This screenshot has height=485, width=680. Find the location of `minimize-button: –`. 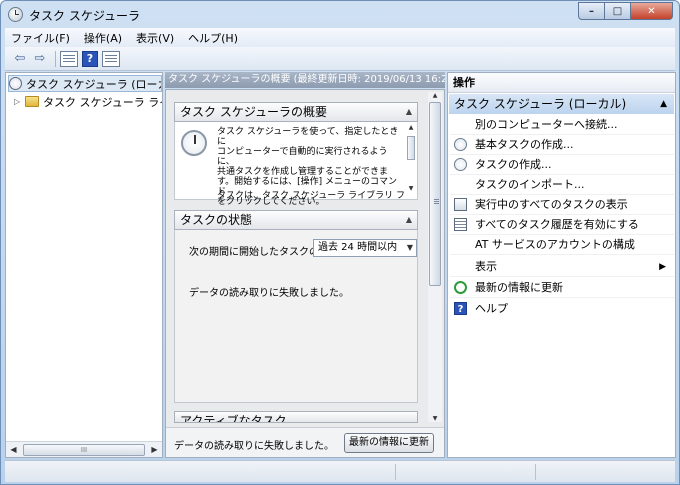

minimize-button: – is located at coordinates (591, 11).